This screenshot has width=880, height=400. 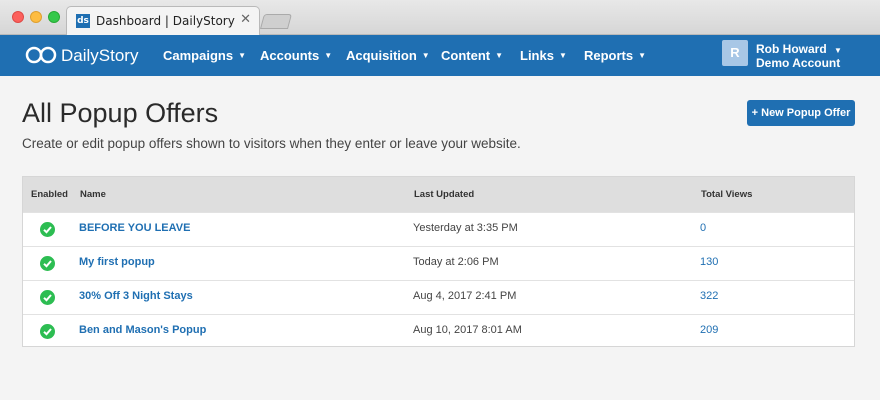 I want to click on nav-campaigns: Campaigns ▼, so click(x=204, y=55).